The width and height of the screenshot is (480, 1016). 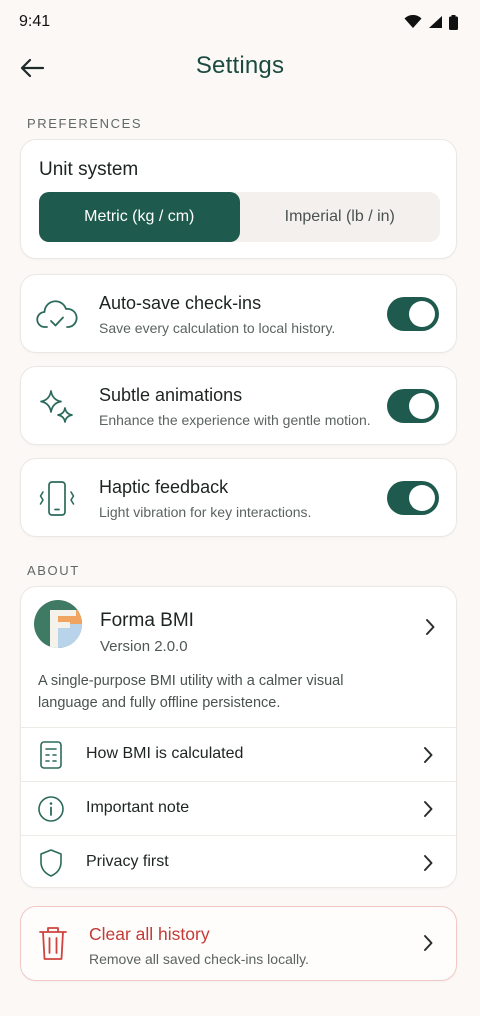 I want to click on app-name: Forma BMI, so click(x=147, y=620).